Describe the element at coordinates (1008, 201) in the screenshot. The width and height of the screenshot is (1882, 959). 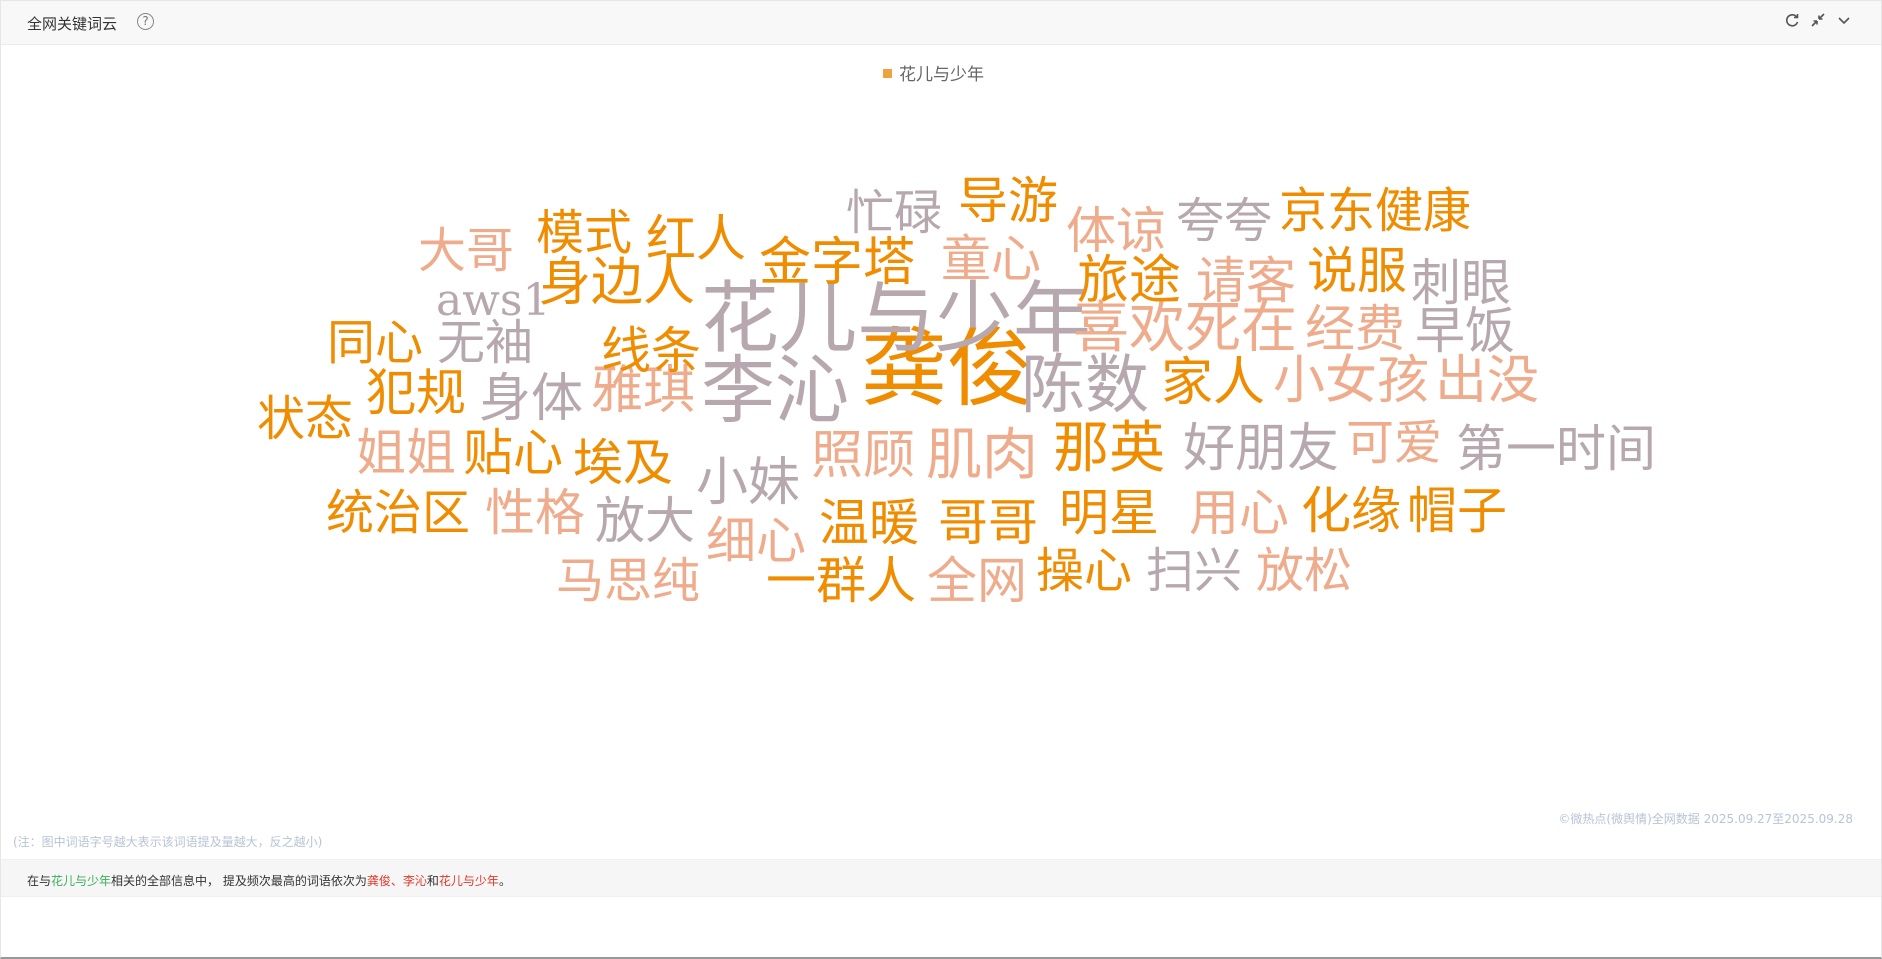
I see `cloud-word-50: 导游` at that location.